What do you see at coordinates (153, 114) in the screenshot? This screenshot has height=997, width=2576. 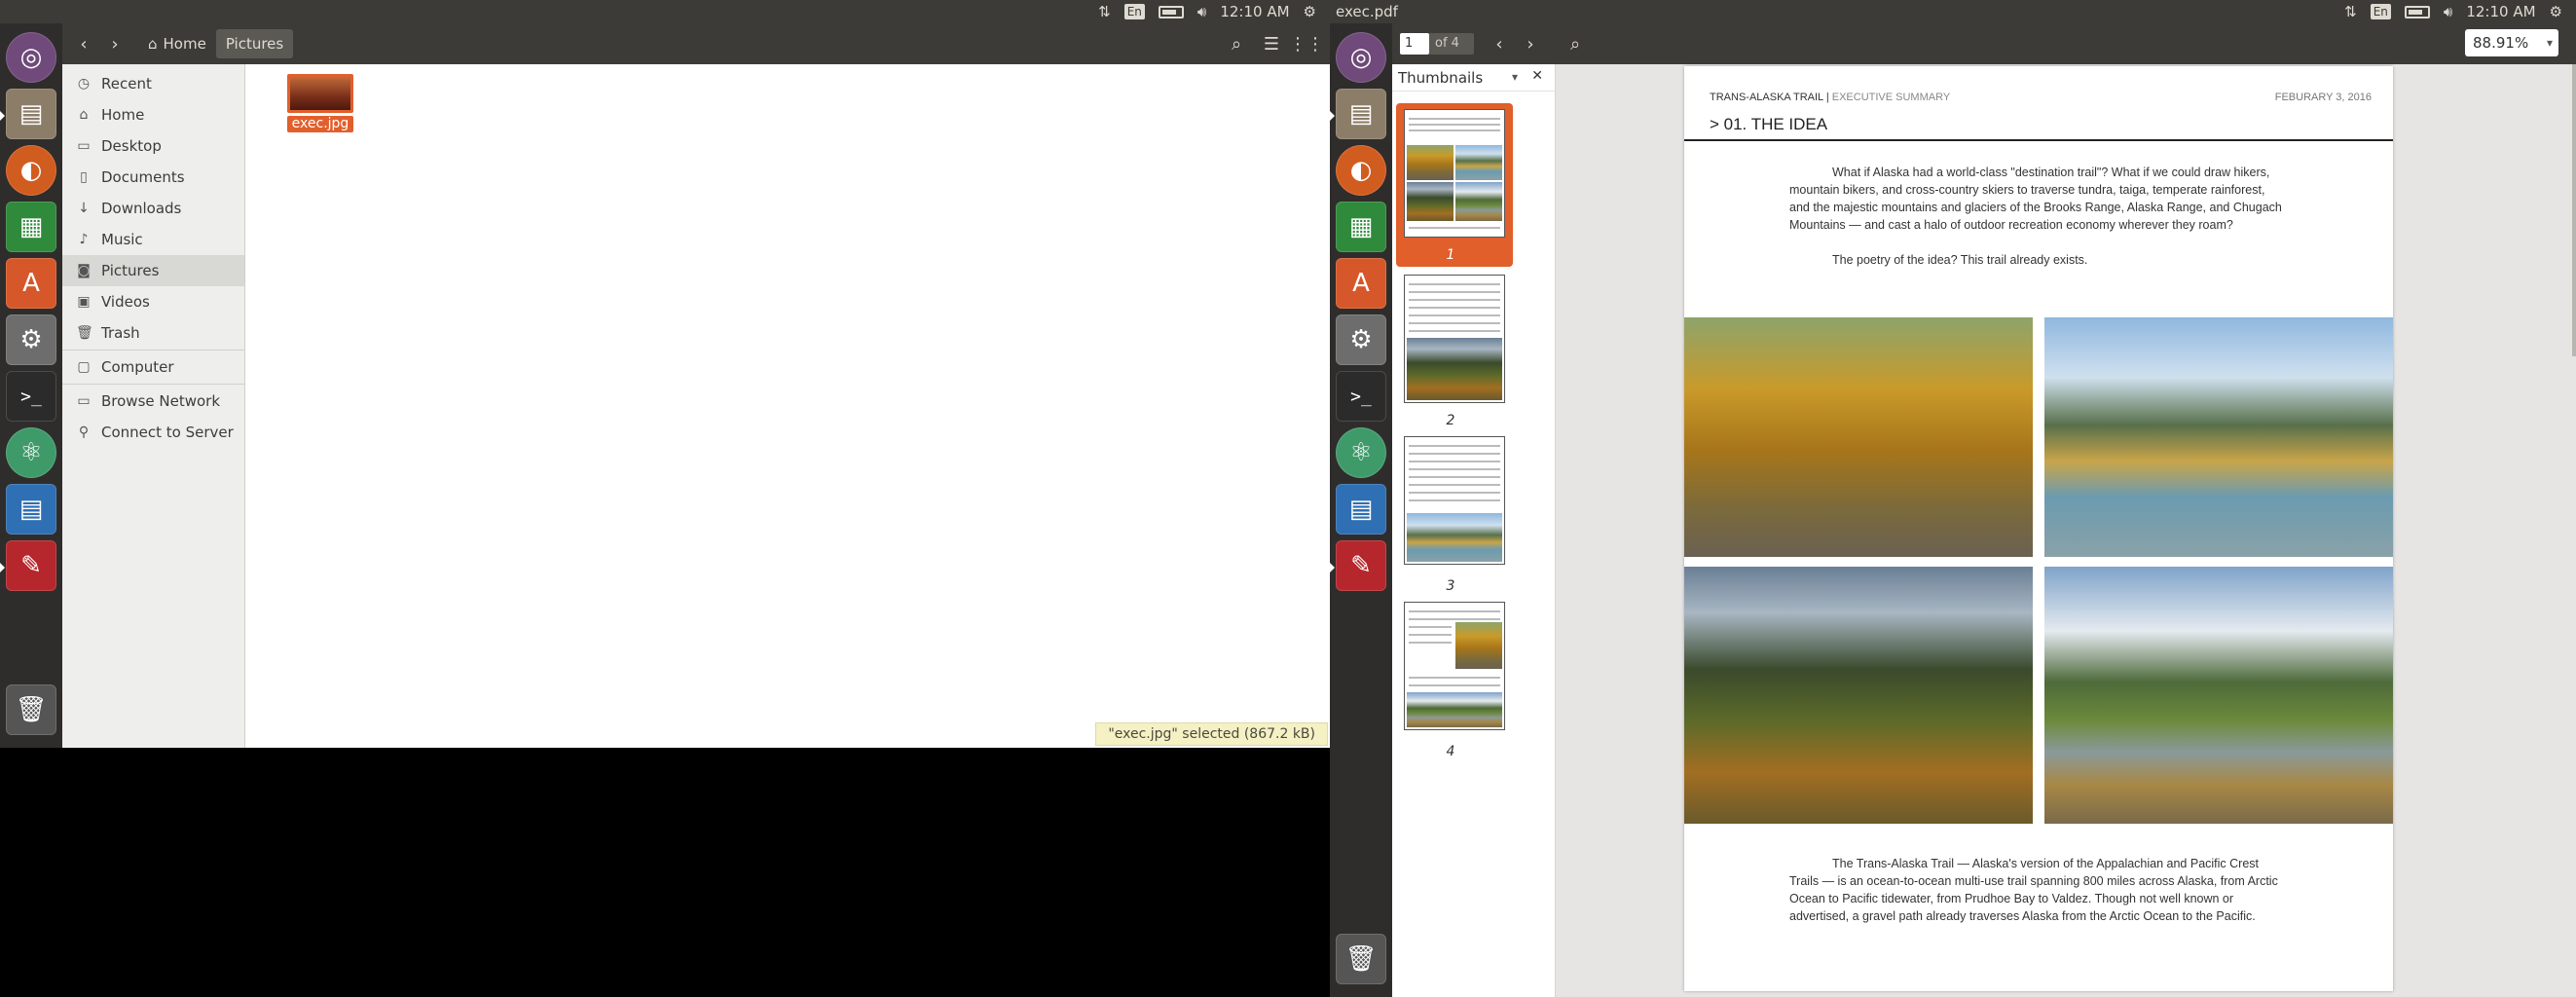 I see `sidebar-item-home: ⌂ Home` at bounding box center [153, 114].